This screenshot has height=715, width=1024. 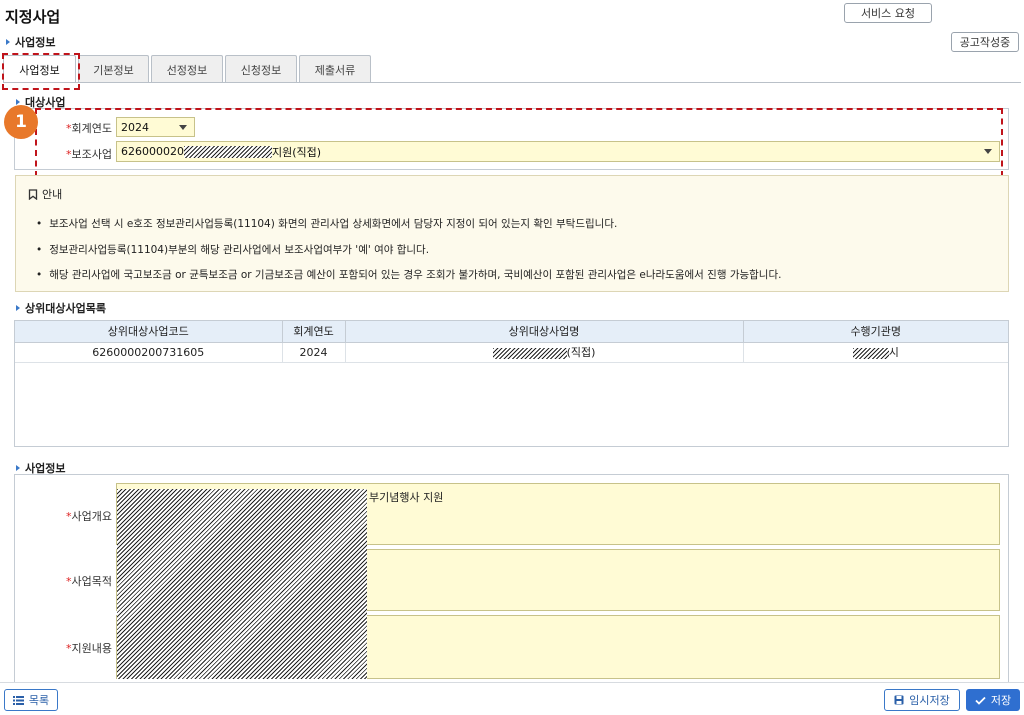 I want to click on notice-head-label: 안내, so click(x=52, y=194).